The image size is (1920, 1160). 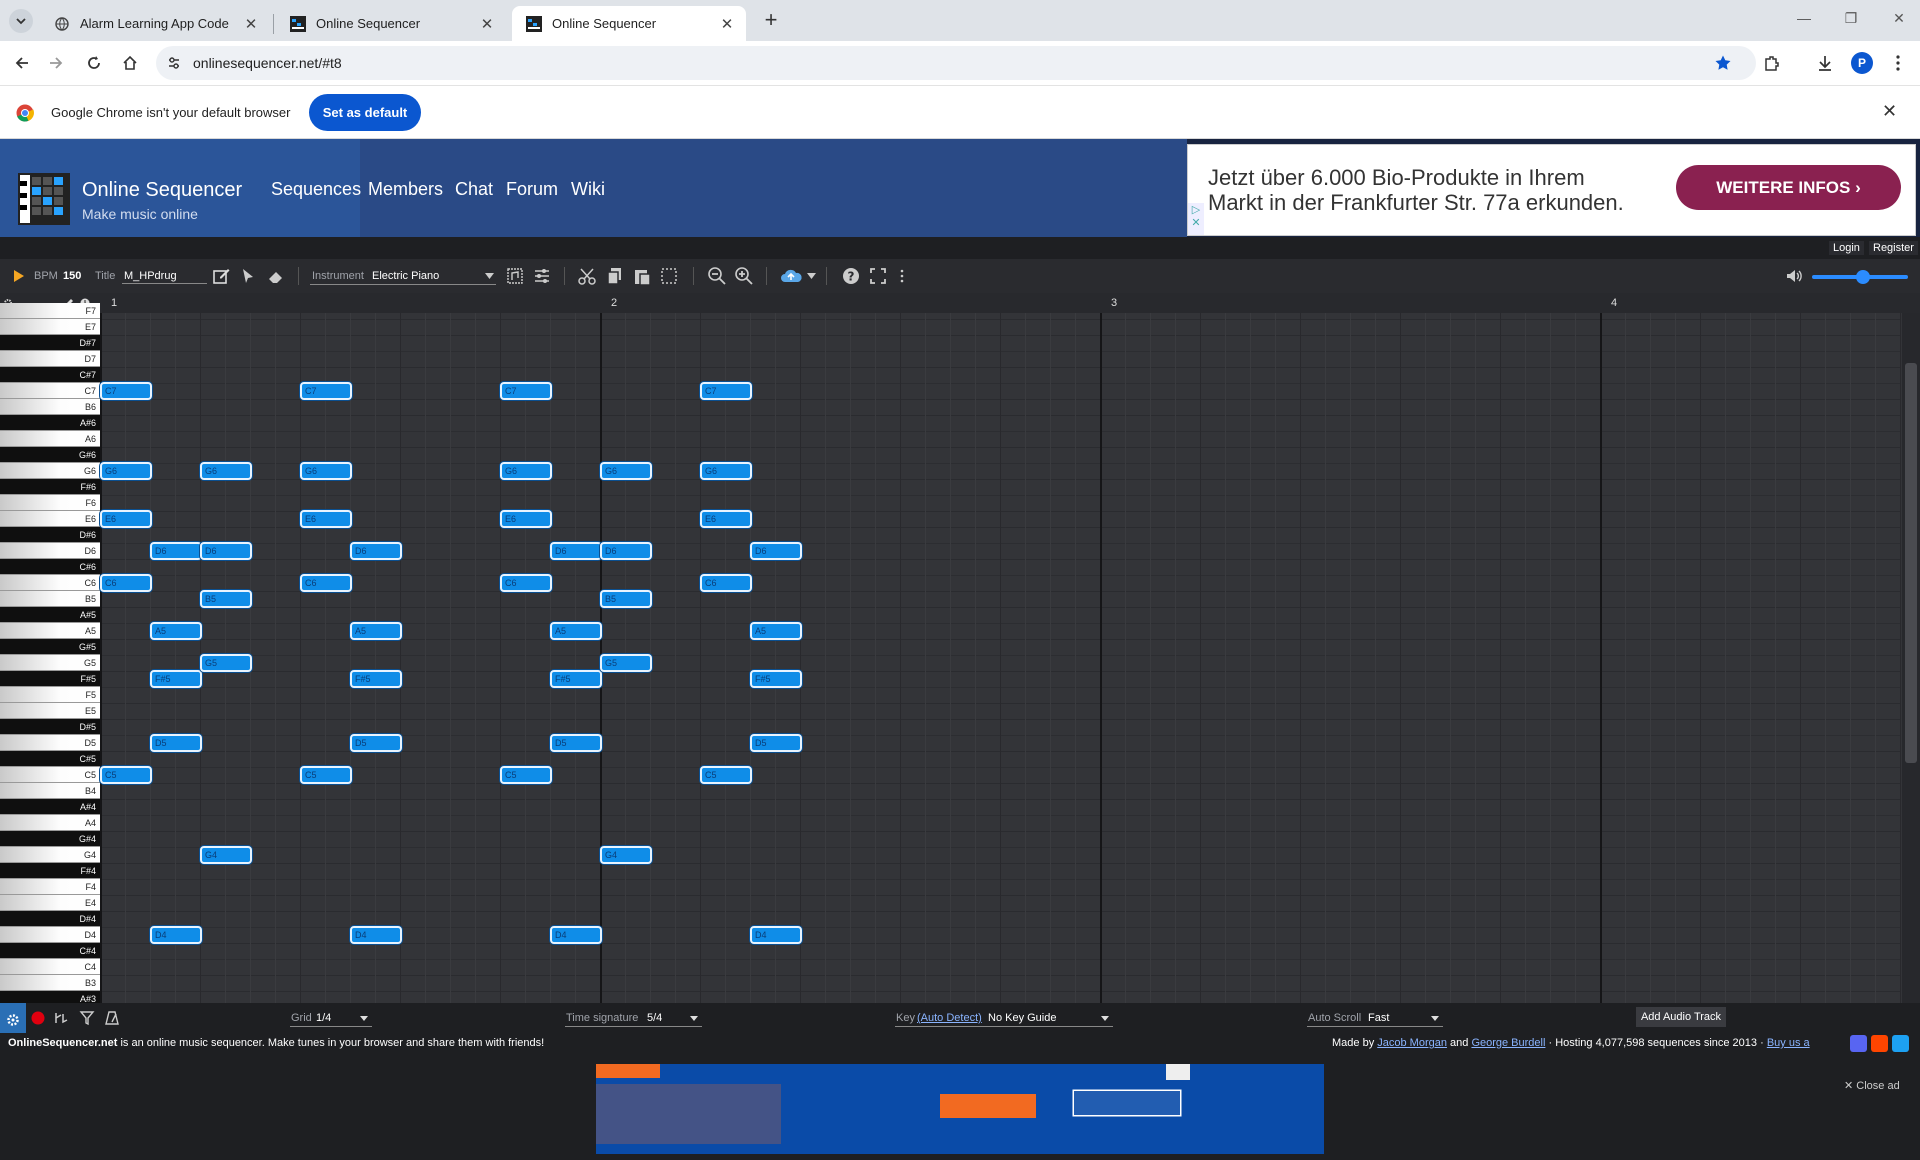 What do you see at coordinates (1900, 1043) in the screenshot?
I see `twitter-icon` at bounding box center [1900, 1043].